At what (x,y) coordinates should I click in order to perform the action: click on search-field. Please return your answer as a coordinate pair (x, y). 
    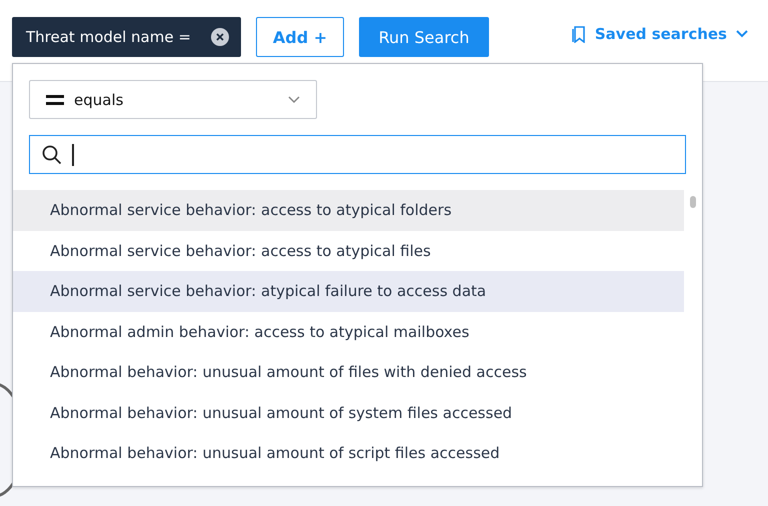
    Looking at the image, I should click on (357, 154).